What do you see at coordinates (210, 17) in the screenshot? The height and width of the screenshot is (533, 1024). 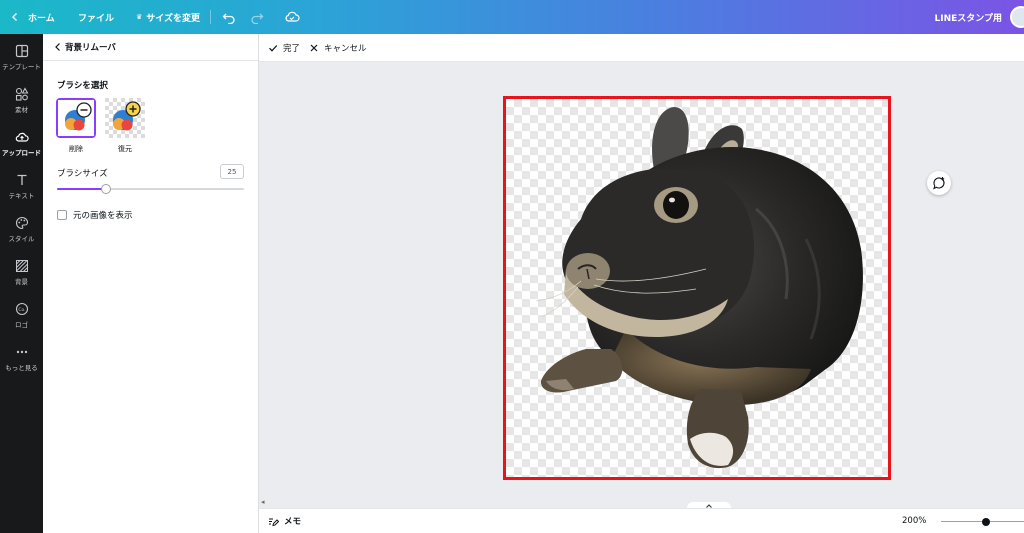 I see `toolbar-divider` at bounding box center [210, 17].